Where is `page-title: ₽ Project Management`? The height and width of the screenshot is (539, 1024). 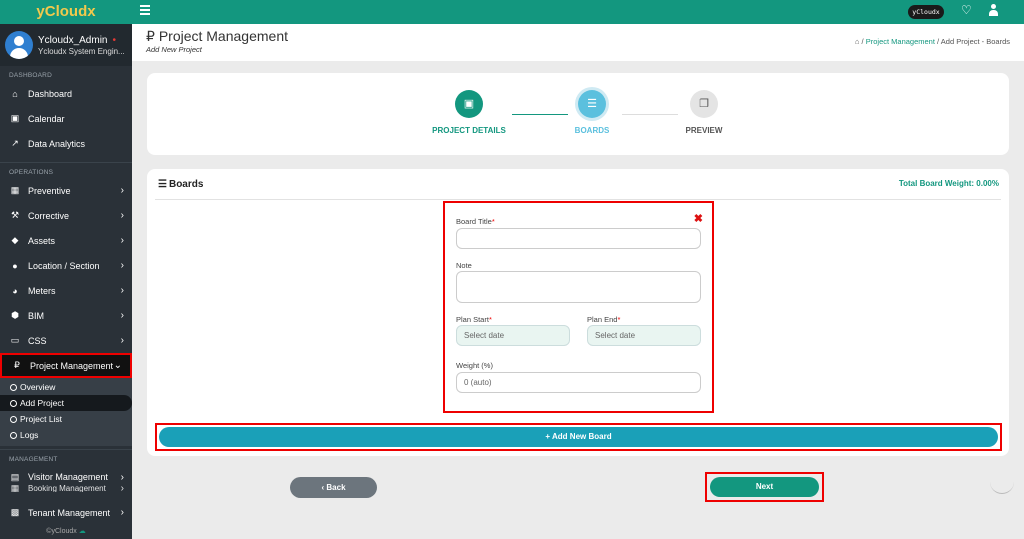
page-title: ₽ Project Management is located at coordinates (217, 36).